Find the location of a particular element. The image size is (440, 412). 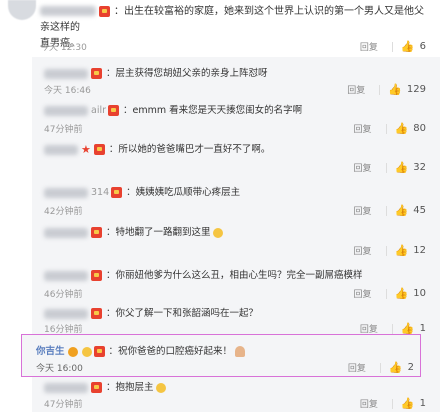

like-count: 6 is located at coordinates (422, 46).